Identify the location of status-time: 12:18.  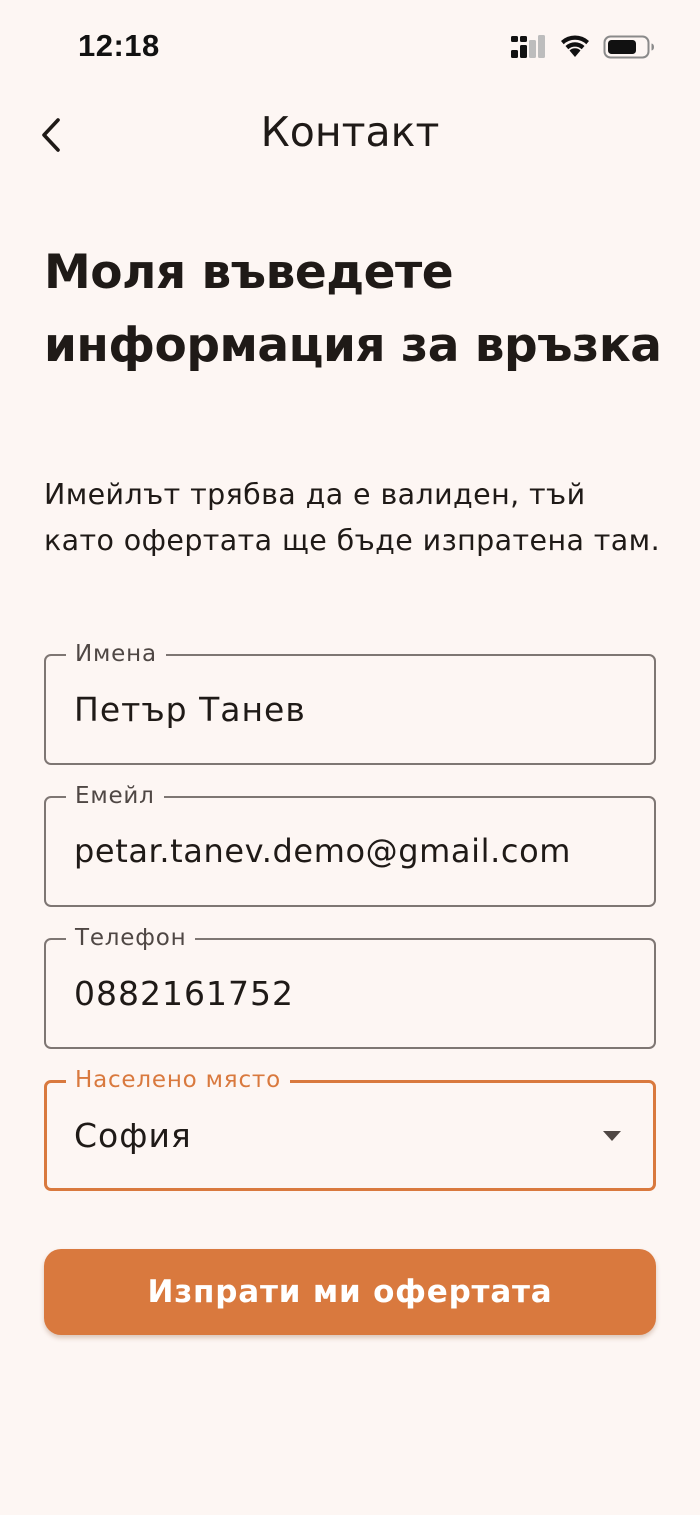
(119, 45).